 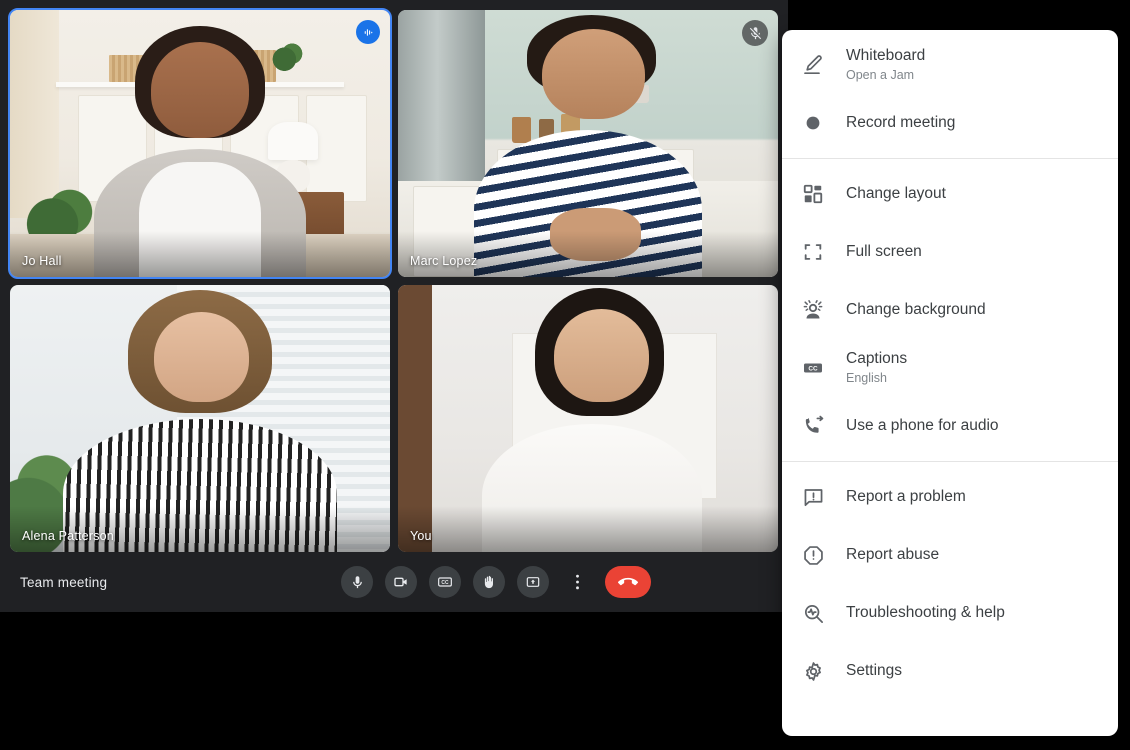 I want to click on menu-item-label: Report abuse, so click(x=893, y=555).